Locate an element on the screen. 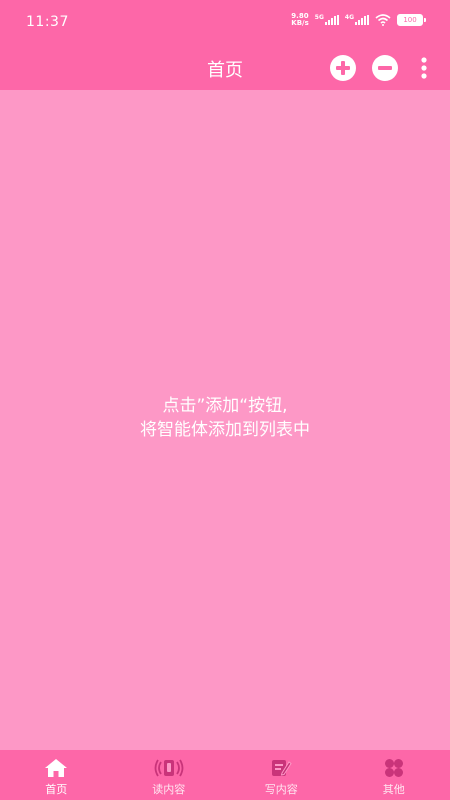 The width and height of the screenshot is (450, 800). signal-4g: 4G is located at coordinates (357, 20).